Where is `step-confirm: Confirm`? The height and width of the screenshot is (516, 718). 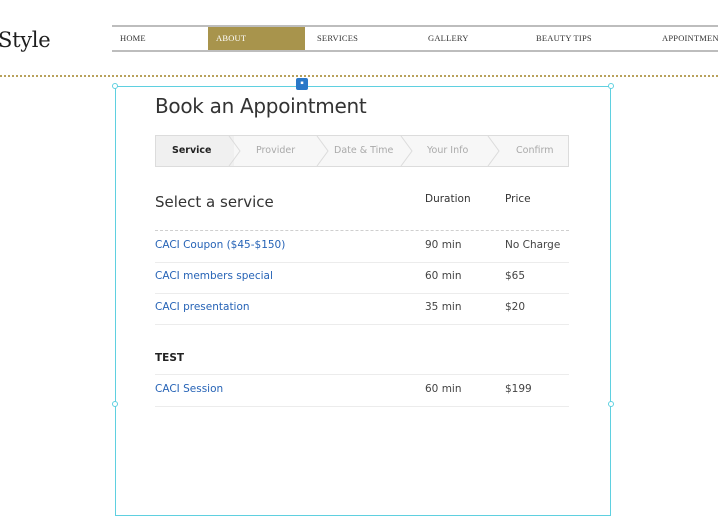 step-confirm: Confirm is located at coordinates (534, 151).